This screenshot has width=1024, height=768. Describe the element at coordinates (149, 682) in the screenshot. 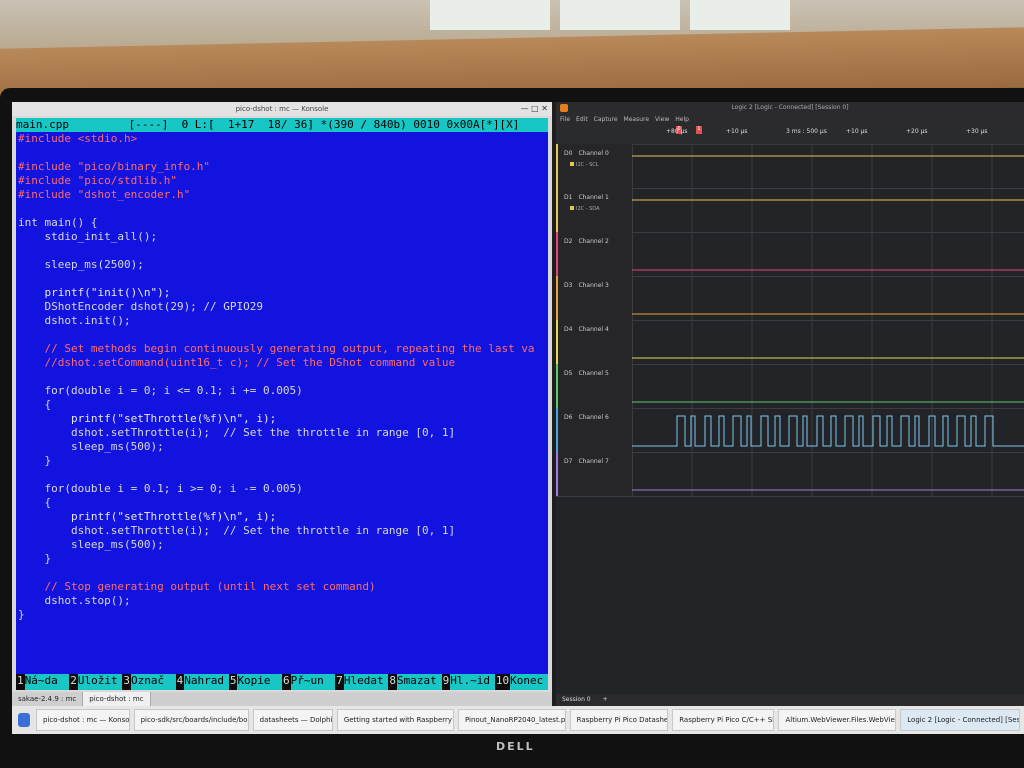

I see `fkey-3: 3 Označ` at that location.